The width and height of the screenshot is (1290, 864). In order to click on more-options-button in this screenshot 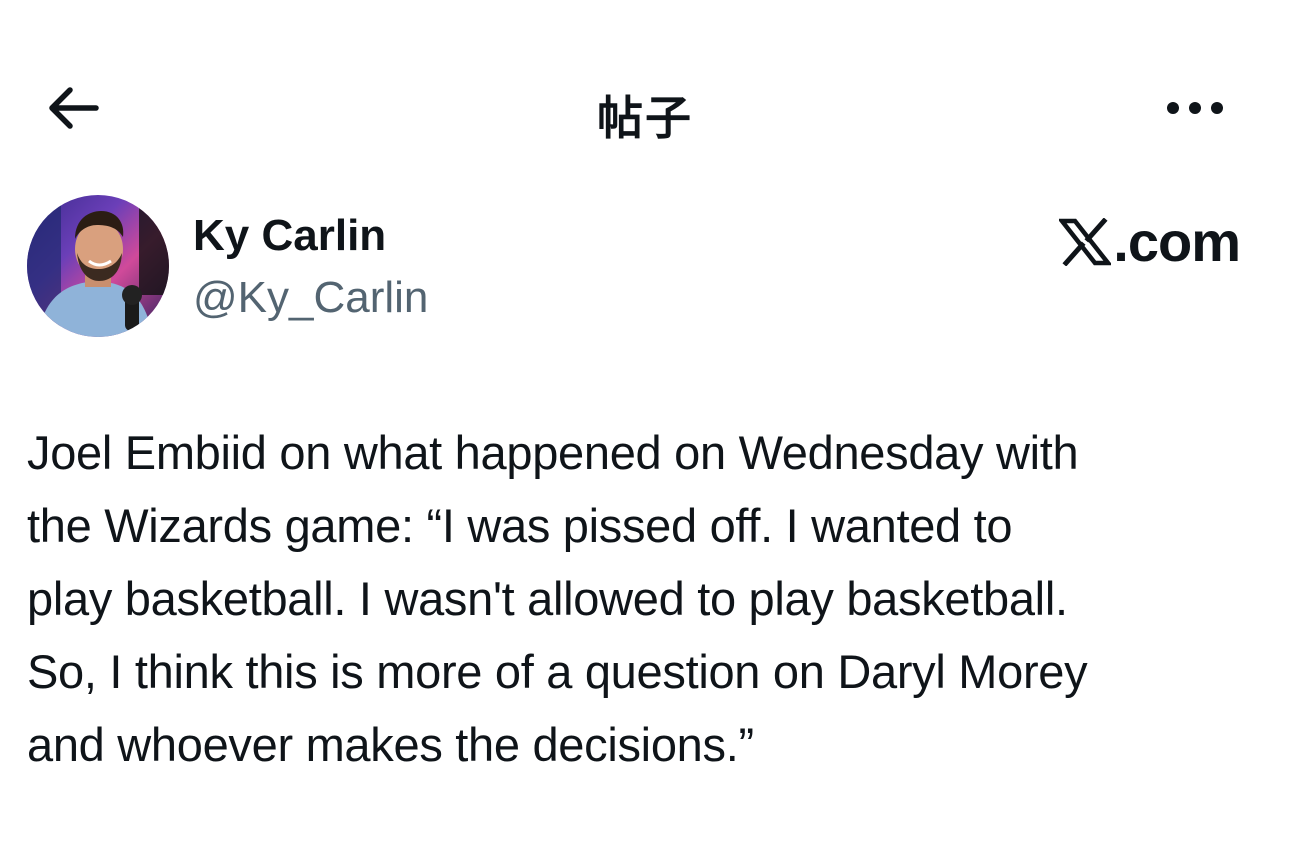, I will do `click(1195, 108)`.